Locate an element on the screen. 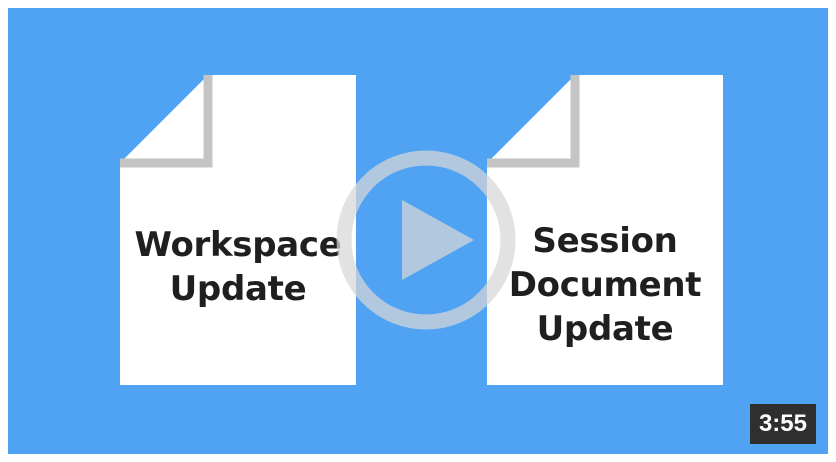  document-title-line: Workspace is located at coordinates (238, 245).